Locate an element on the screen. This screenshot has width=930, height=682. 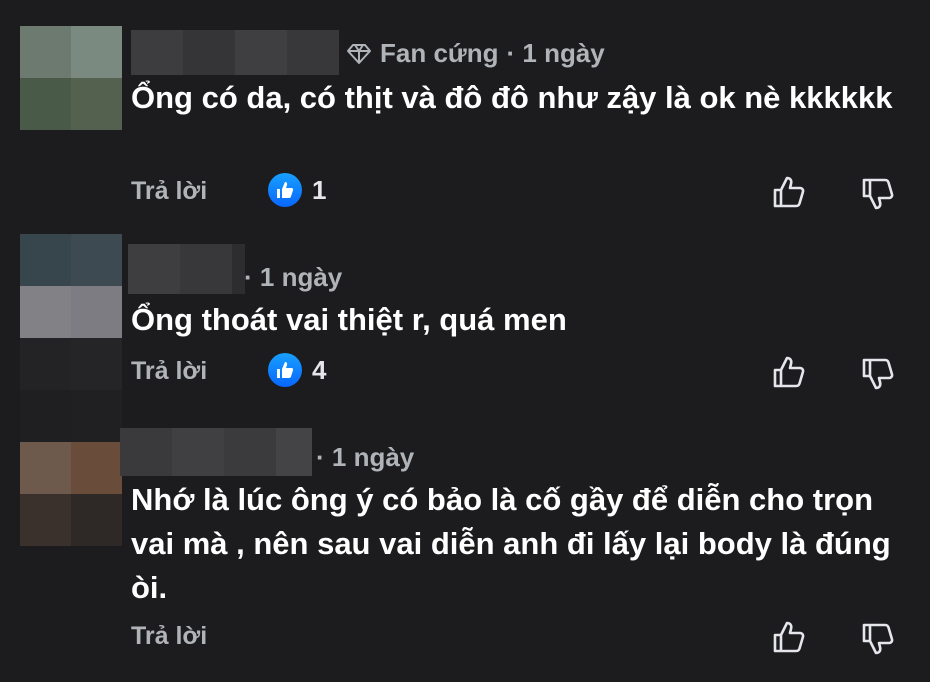
reaction-summary: 4 is located at coordinates (297, 370).